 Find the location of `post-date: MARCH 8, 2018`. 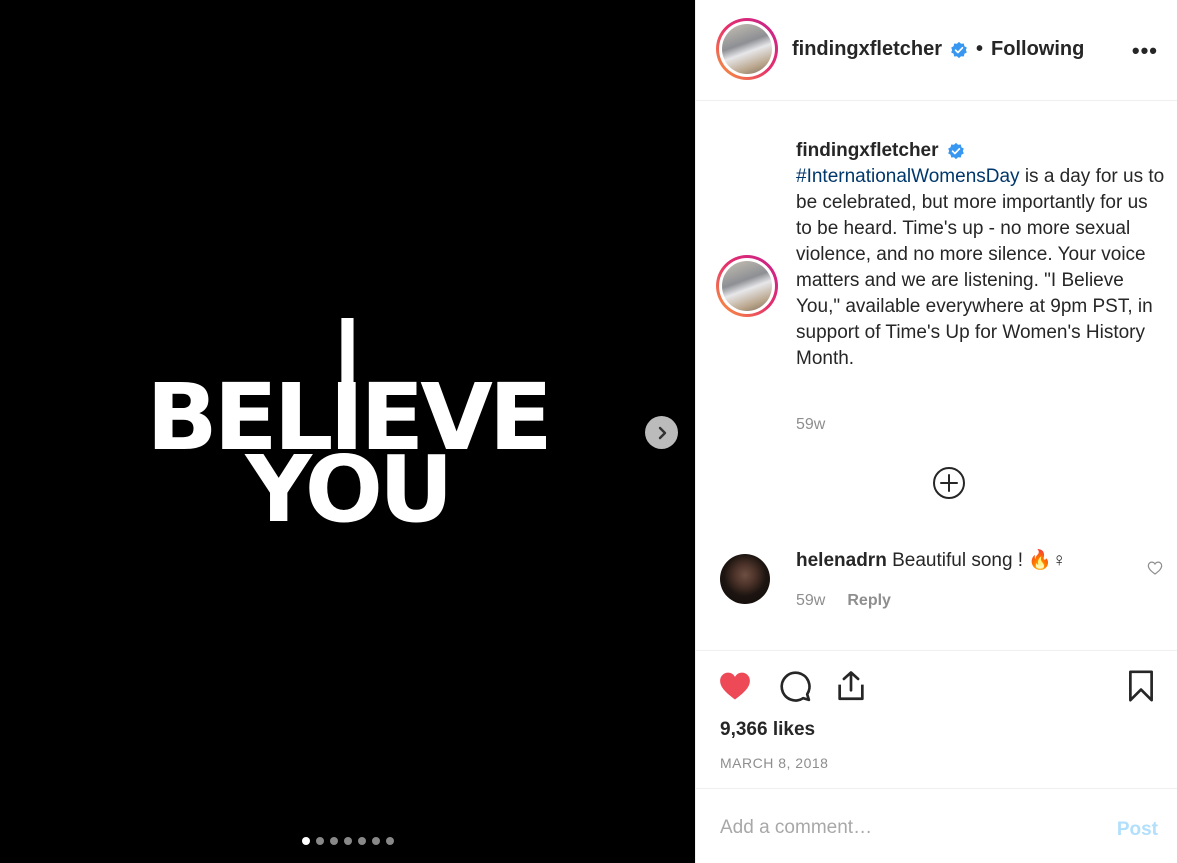

post-date: MARCH 8, 2018 is located at coordinates (774, 763).